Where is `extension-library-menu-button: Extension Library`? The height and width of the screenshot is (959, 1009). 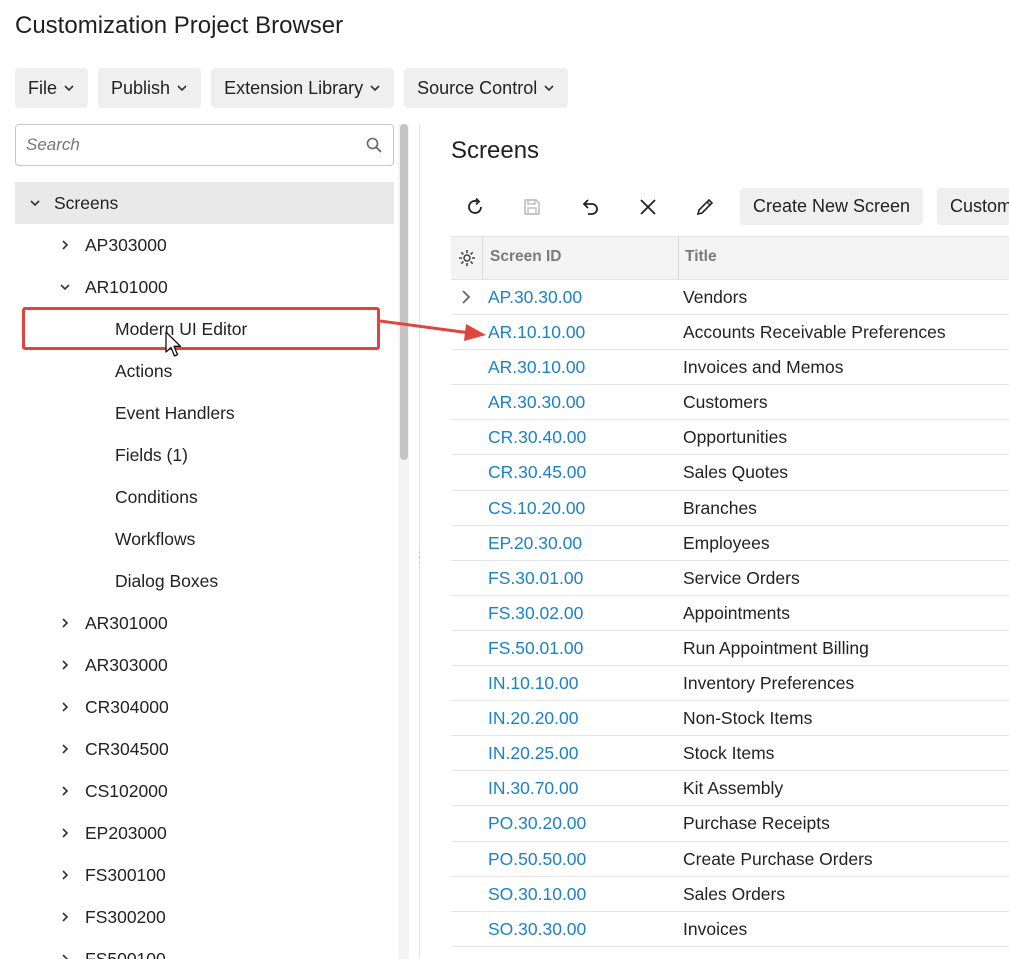
extension-library-menu-button: Extension Library is located at coordinates (303, 88).